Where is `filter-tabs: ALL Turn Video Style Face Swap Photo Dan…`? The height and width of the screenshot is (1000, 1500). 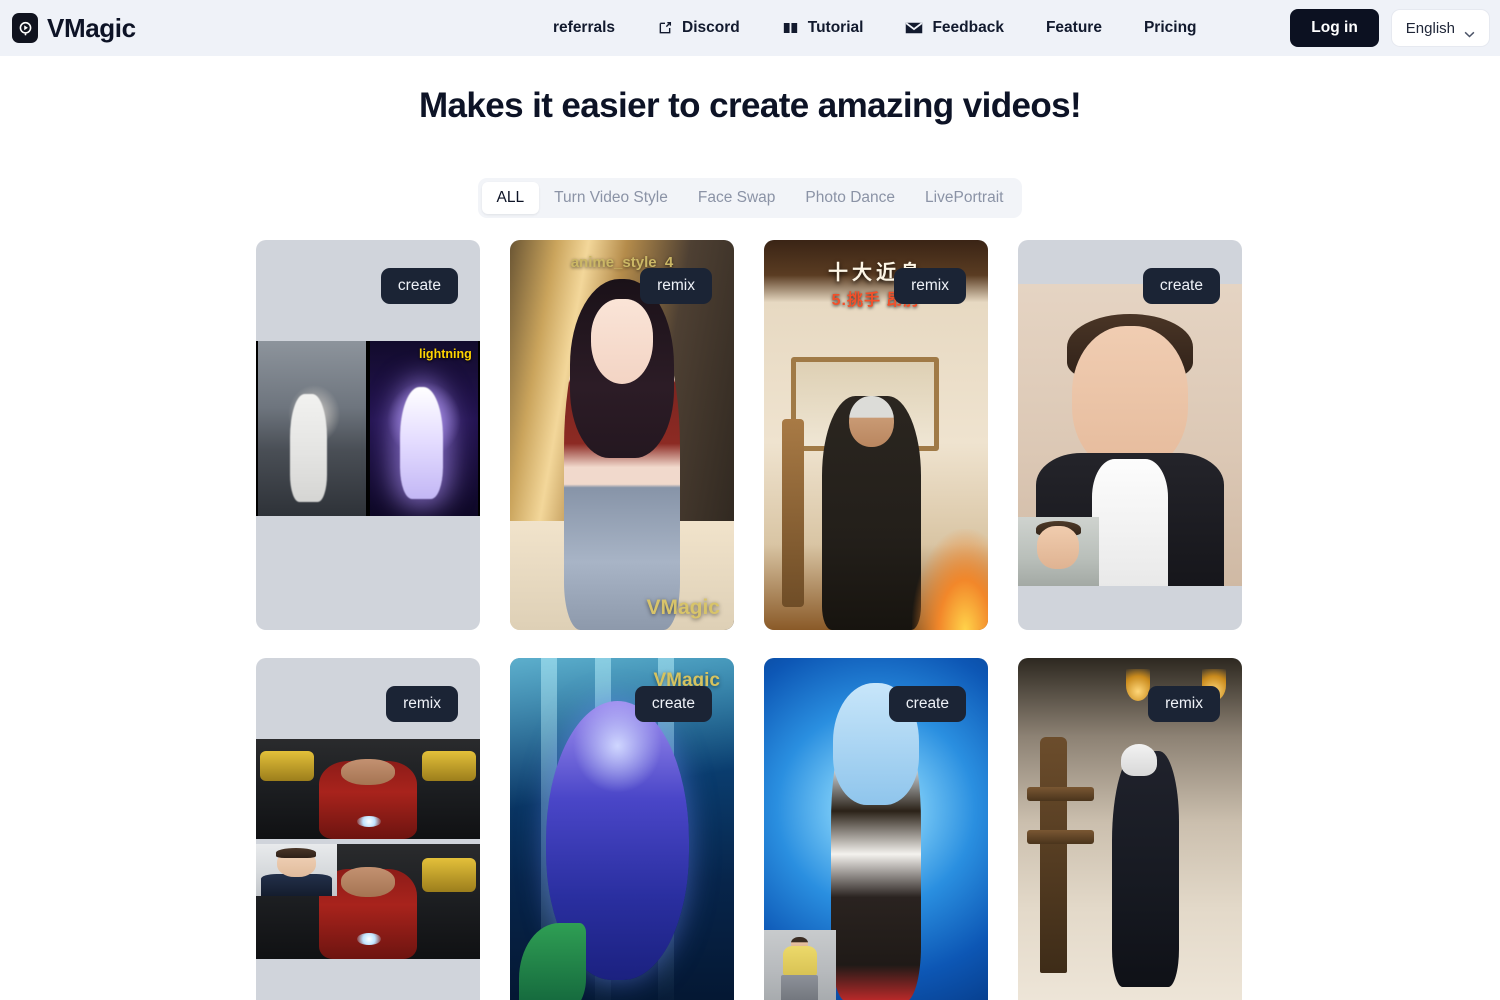
filter-tabs: ALL Turn Video Style Face Swap Photo Dan… is located at coordinates (750, 198).